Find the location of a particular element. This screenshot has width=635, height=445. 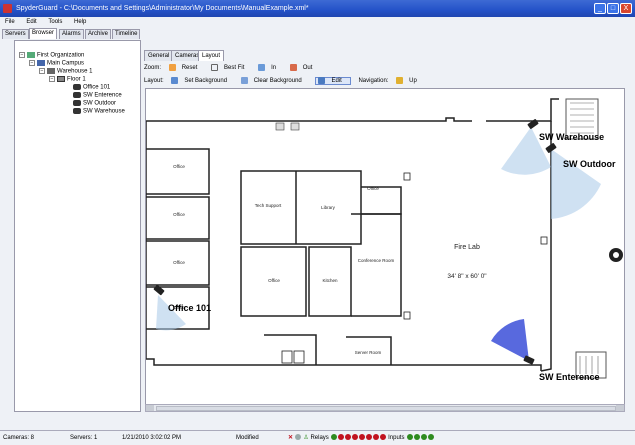

tree-item-floor: − Floor 1 is located at coordinates (67, 80).